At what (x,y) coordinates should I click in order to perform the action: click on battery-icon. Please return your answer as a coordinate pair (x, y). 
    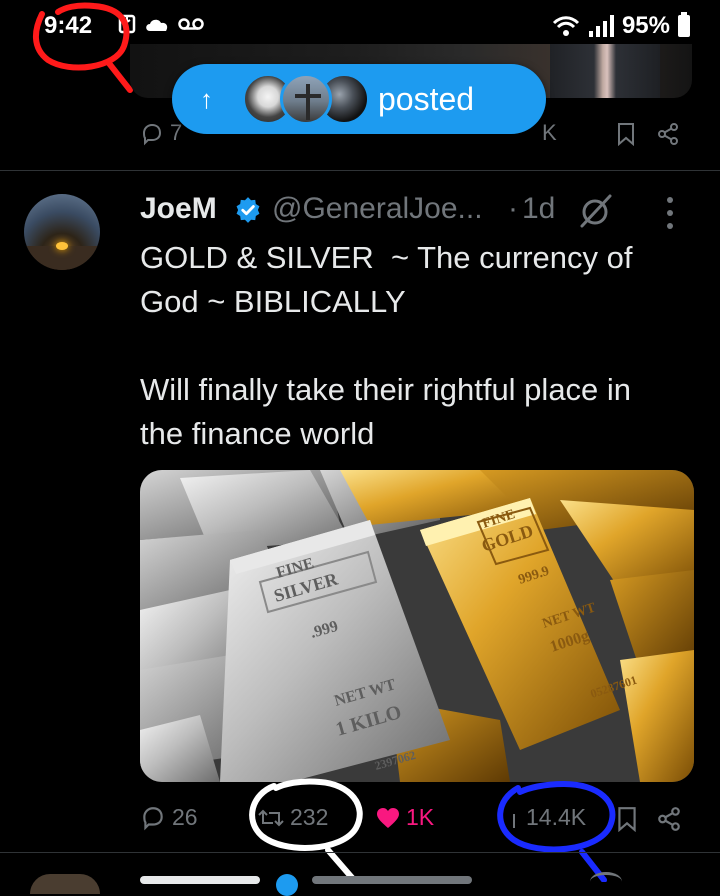
    Looking at the image, I should click on (684, 24).